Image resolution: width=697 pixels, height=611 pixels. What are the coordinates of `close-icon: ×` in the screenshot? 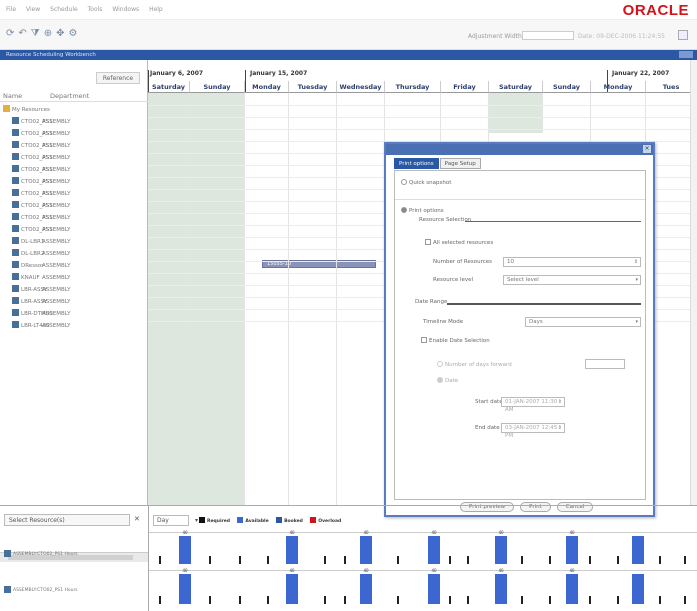 It's located at (647, 149).